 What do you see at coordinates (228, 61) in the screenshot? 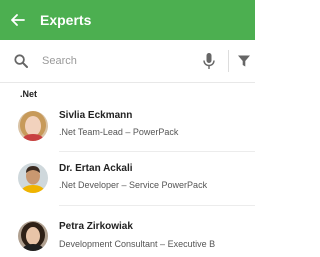
I see `search-divider` at bounding box center [228, 61].